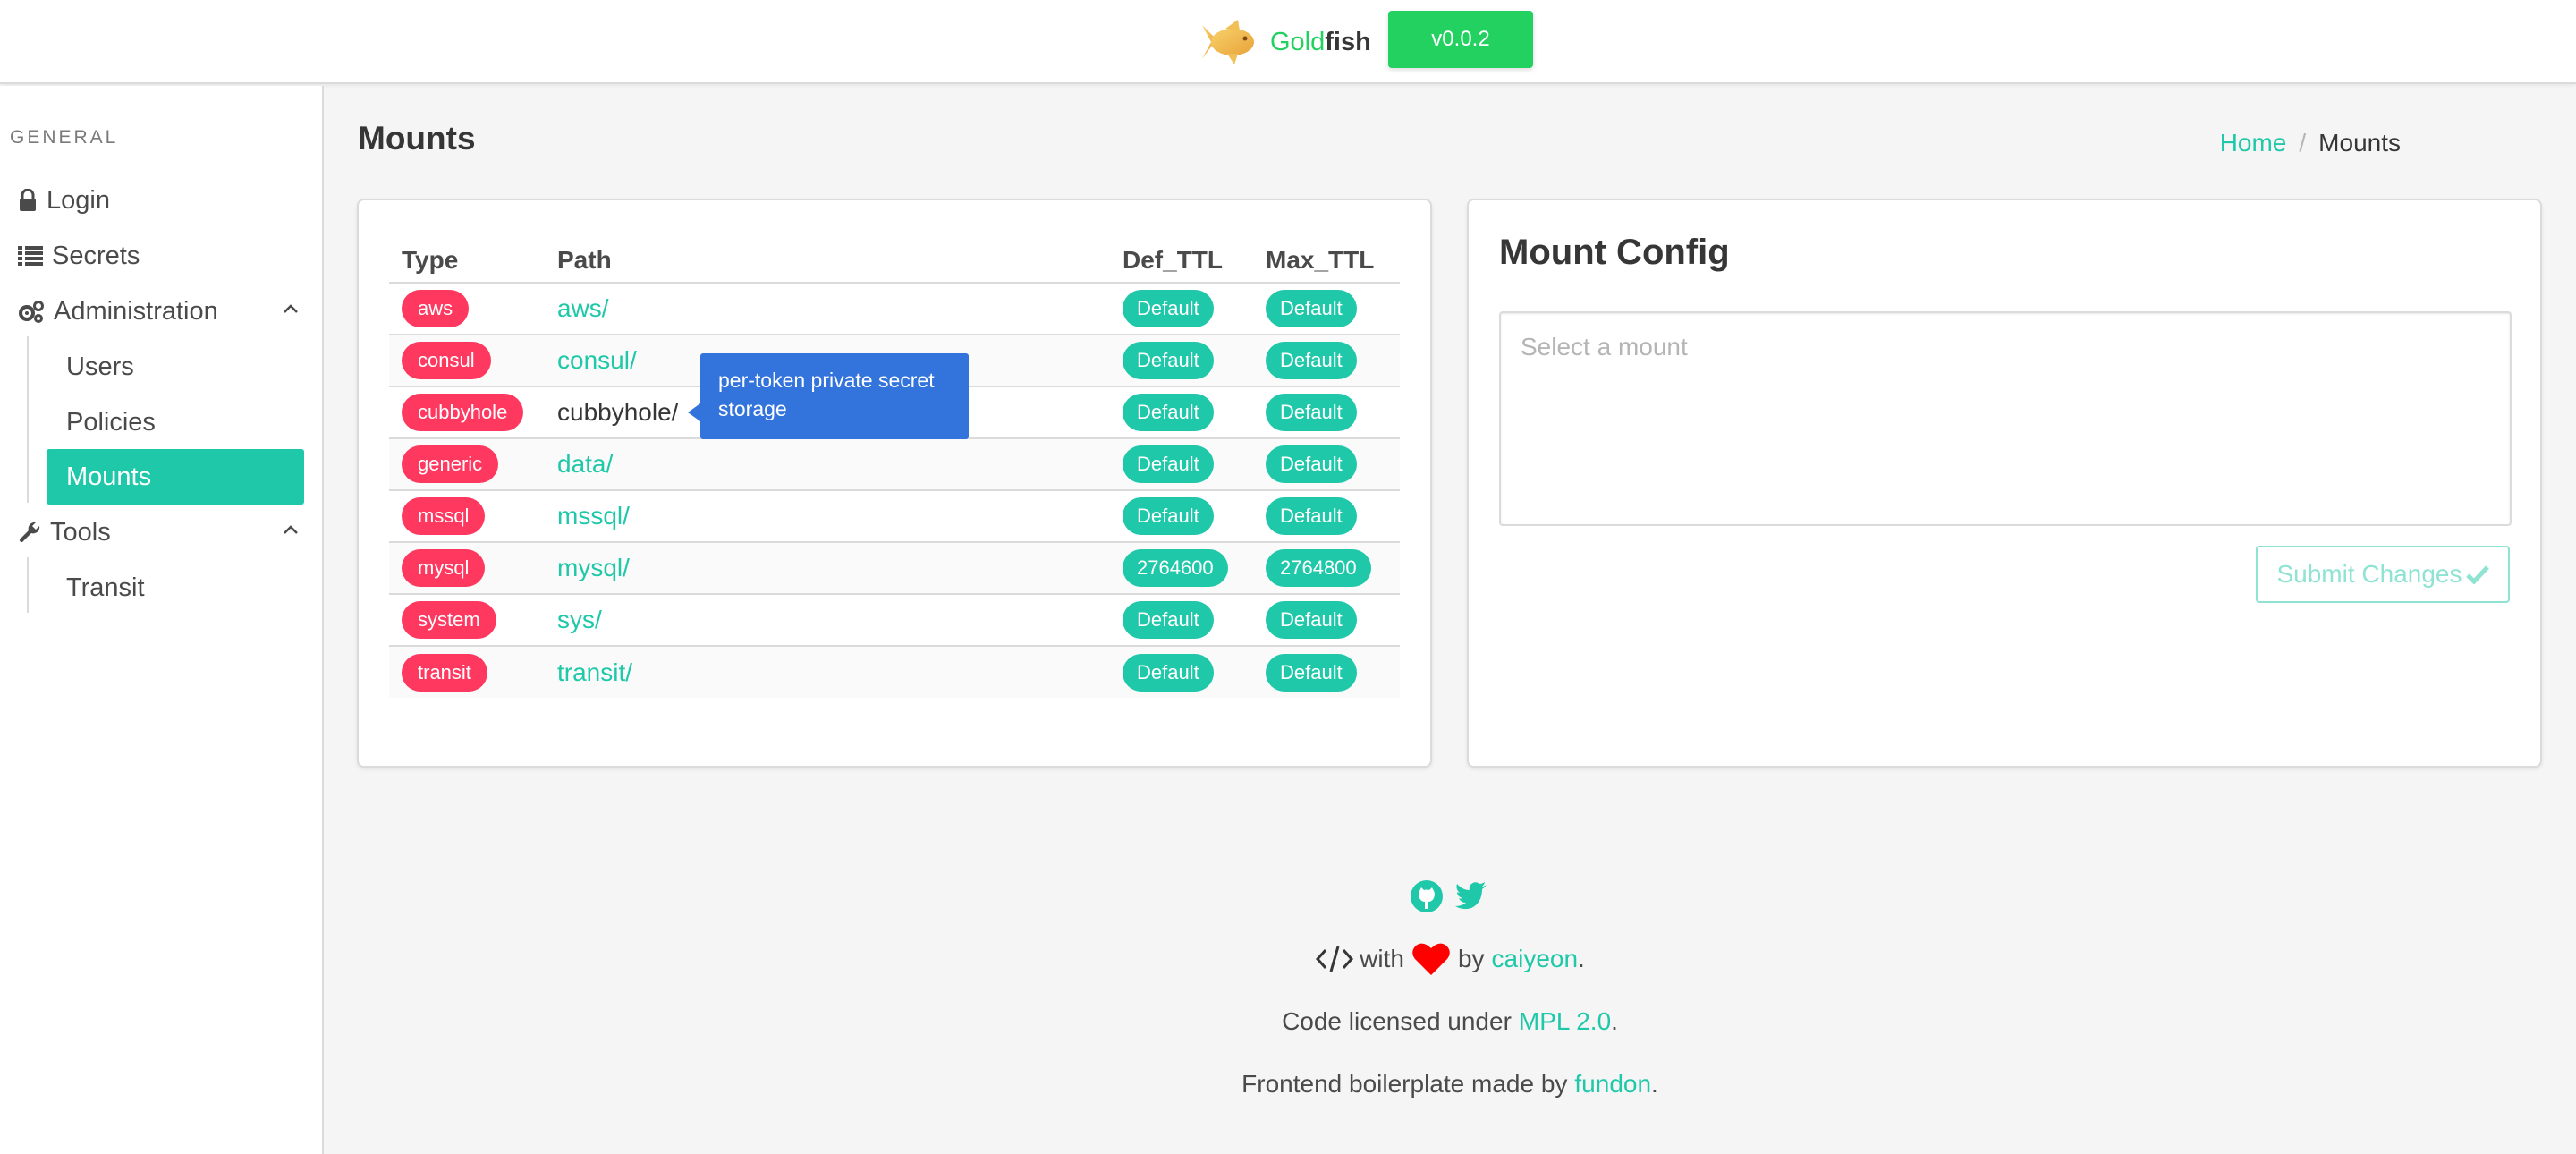 The image size is (2576, 1154). Describe the element at coordinates (827, 263) in the screenshot. I see `column-header-path: Path` at that location.